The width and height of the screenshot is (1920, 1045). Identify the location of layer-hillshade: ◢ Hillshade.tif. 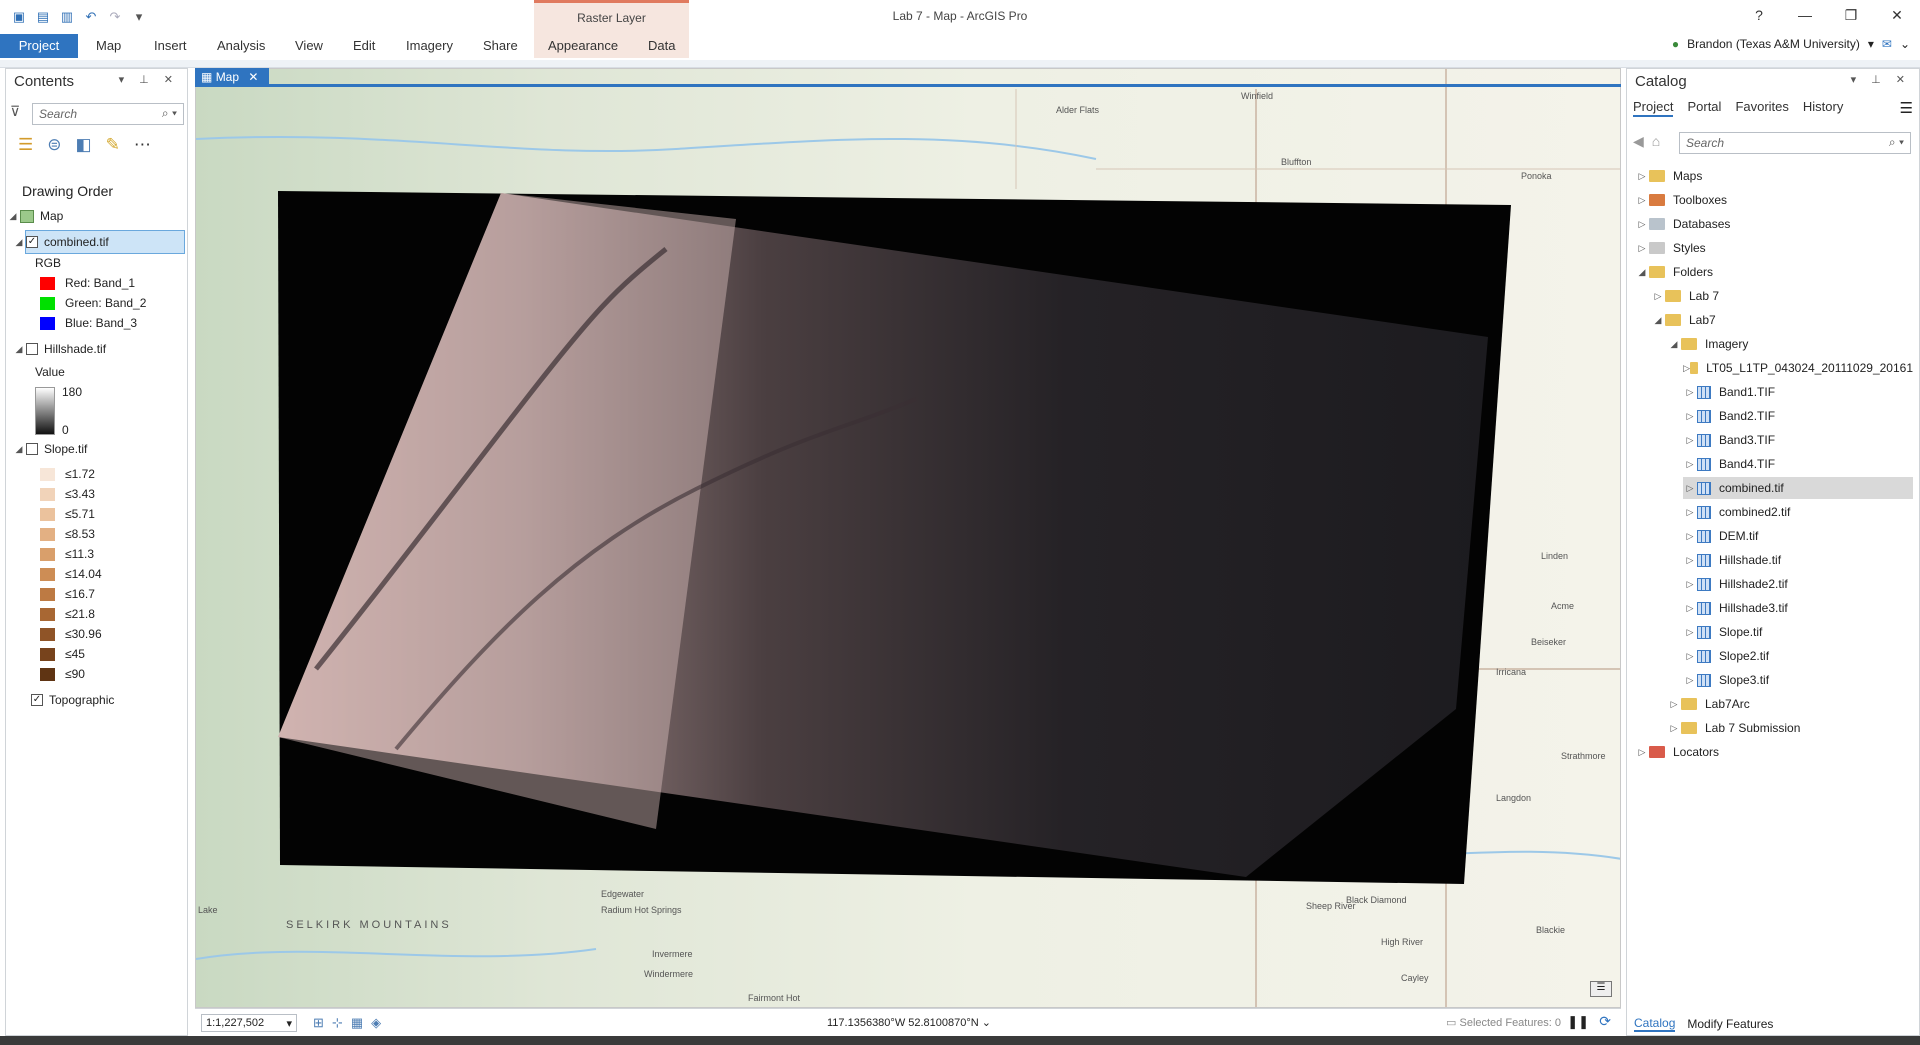
(59, 349).